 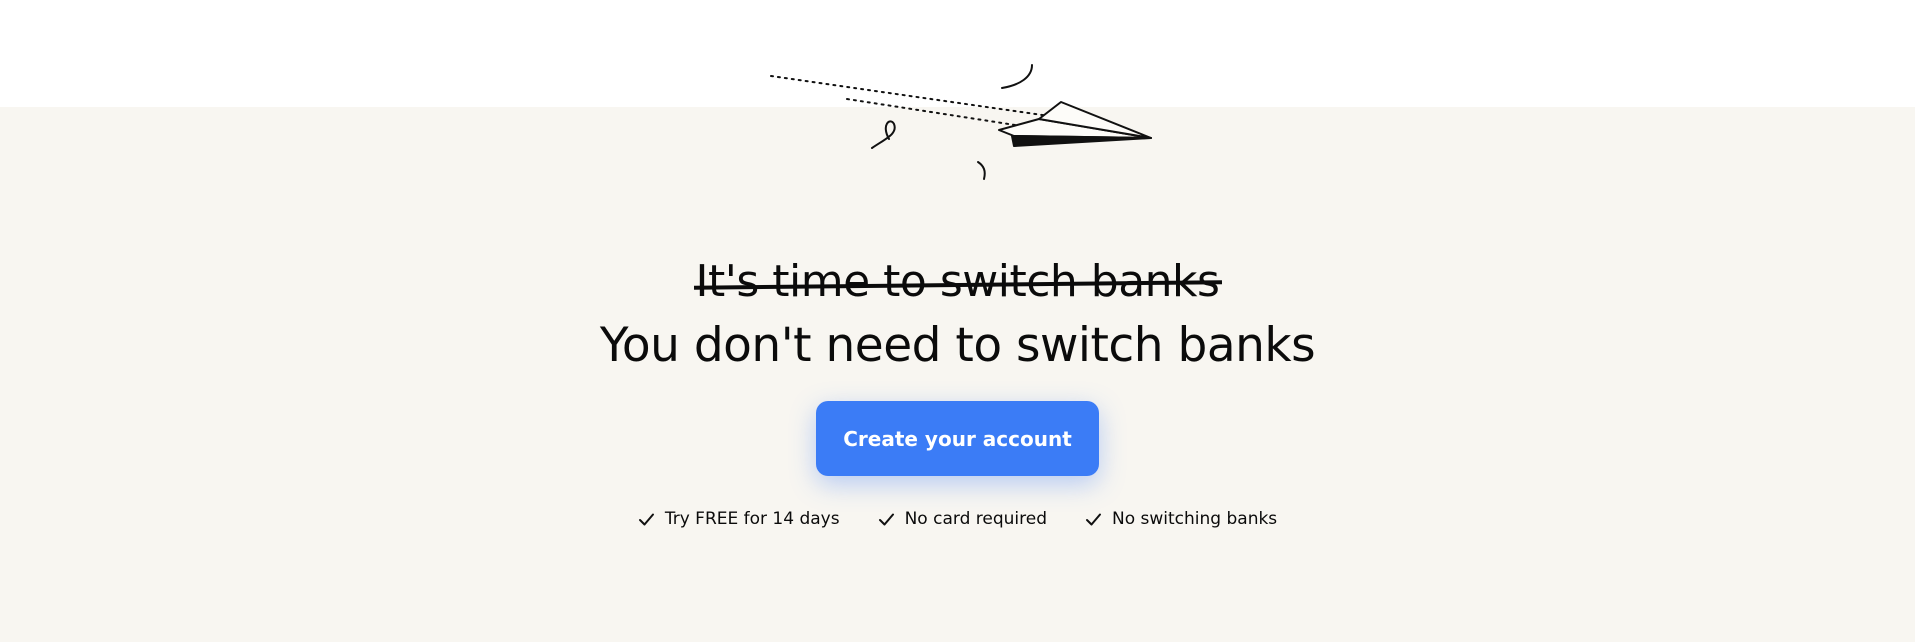 What do you see at coordinates (975, 519) in the screenshot?
I see `feature-label: No card required` at bounding box center [975, 519].